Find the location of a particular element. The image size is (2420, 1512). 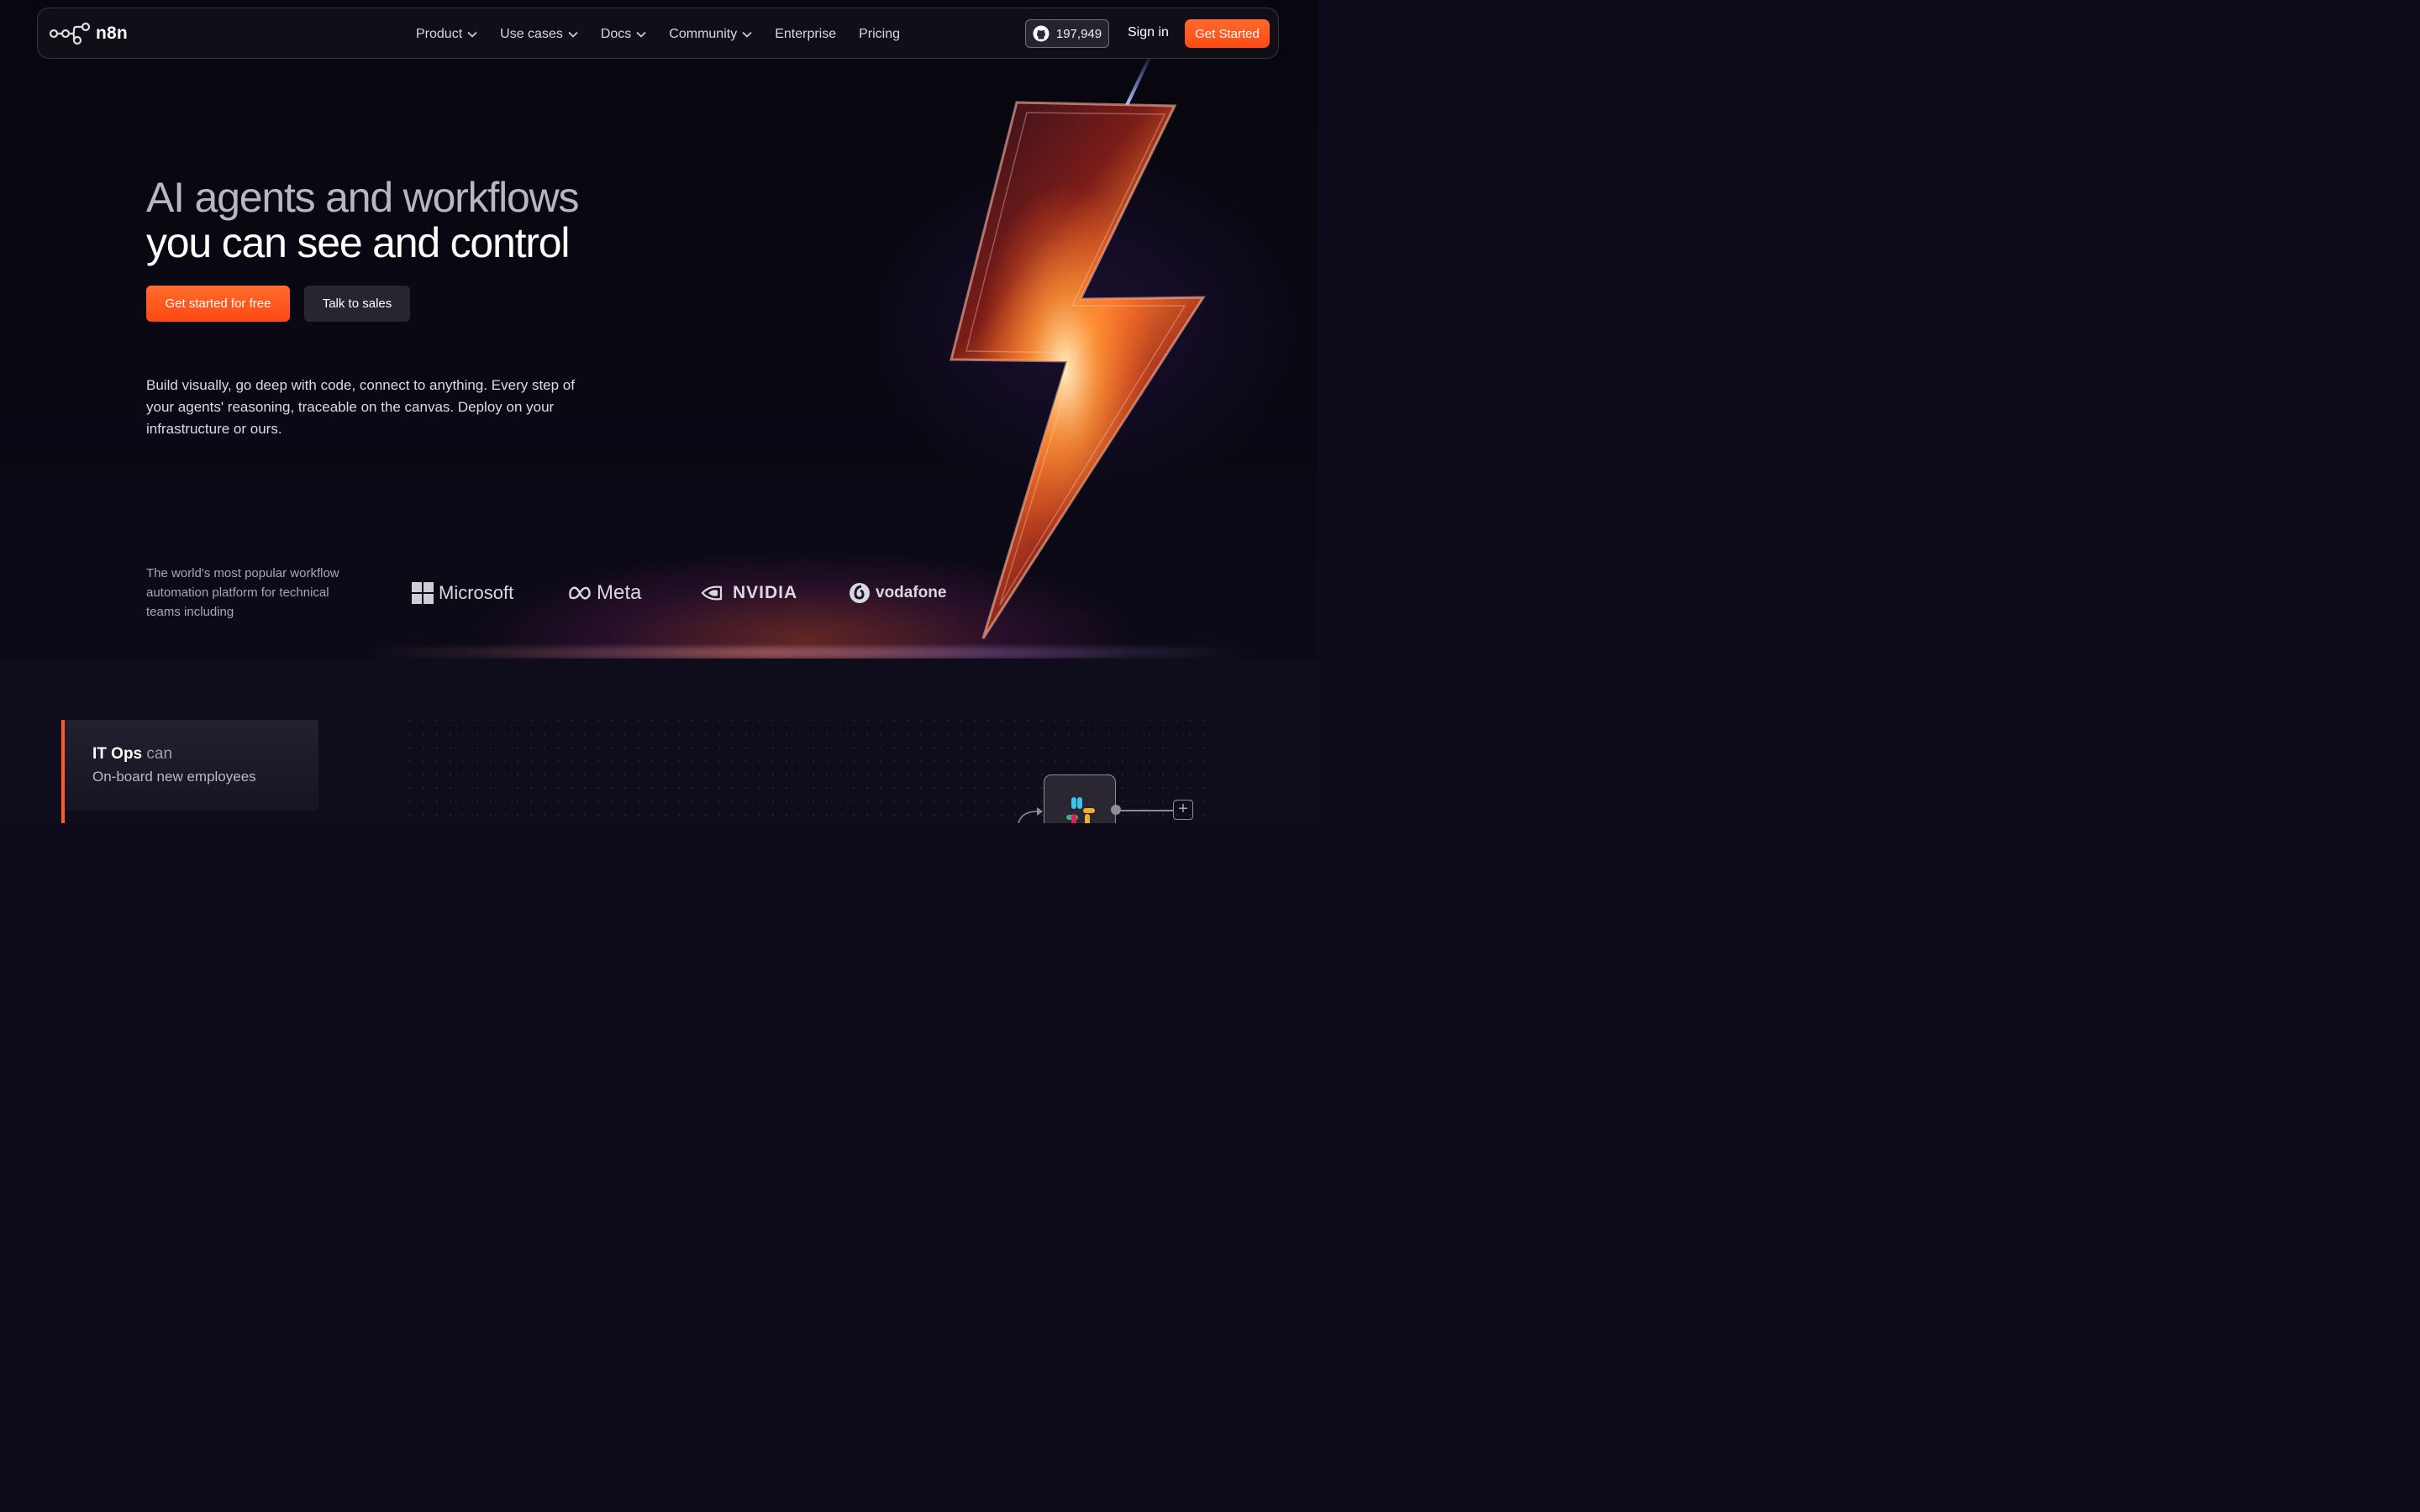

vodafone-logo-icon is located at coordinates (860, 593).